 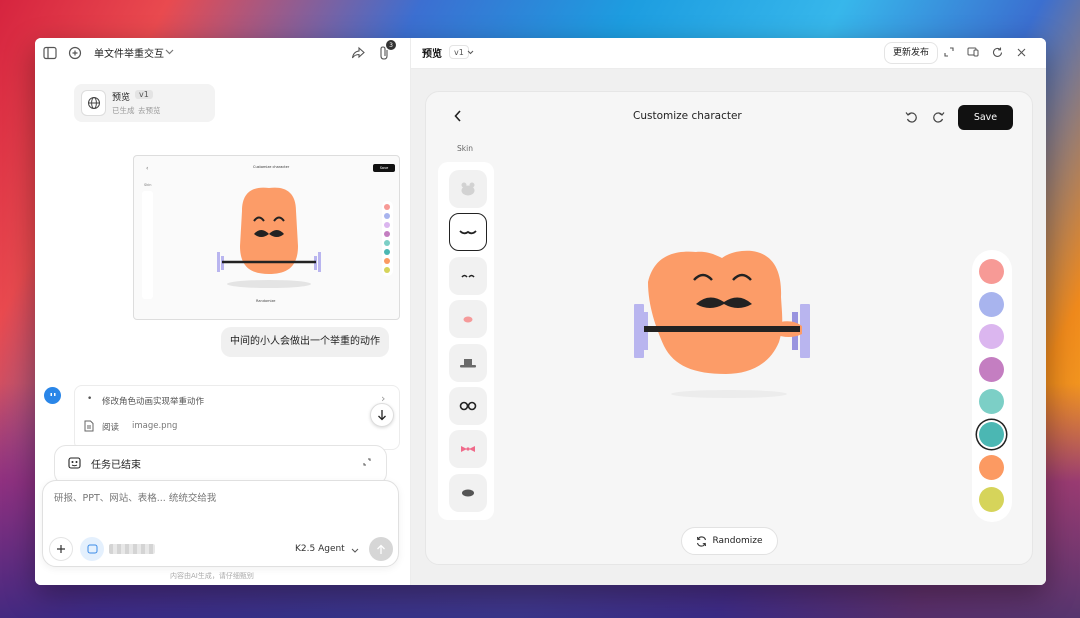 I want to click on publish-button: 更新发布, so click(x=911, y=53).